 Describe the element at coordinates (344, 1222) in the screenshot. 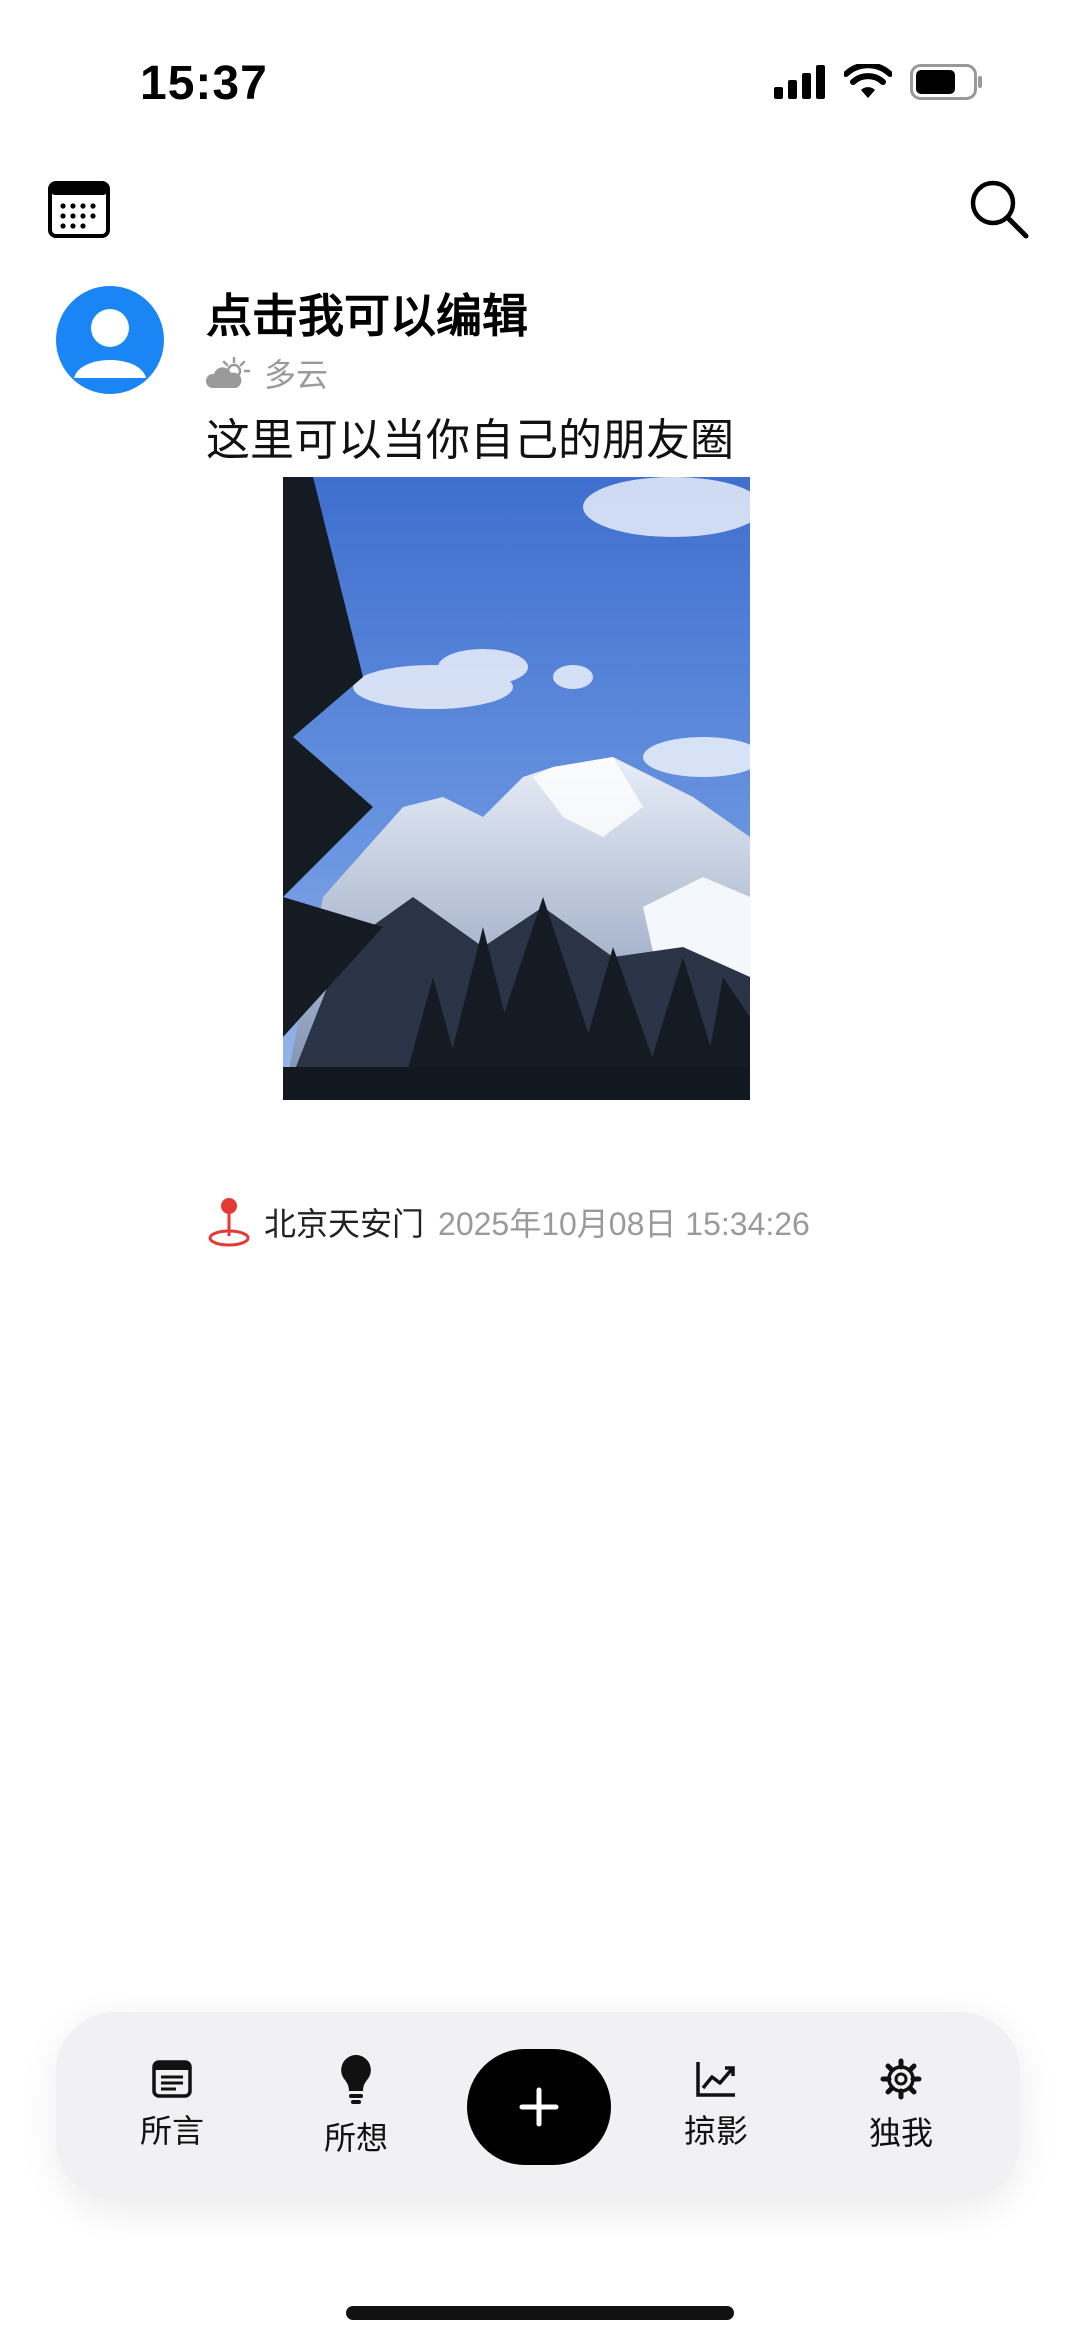

I see `location-name: 北京天安门` at that location.